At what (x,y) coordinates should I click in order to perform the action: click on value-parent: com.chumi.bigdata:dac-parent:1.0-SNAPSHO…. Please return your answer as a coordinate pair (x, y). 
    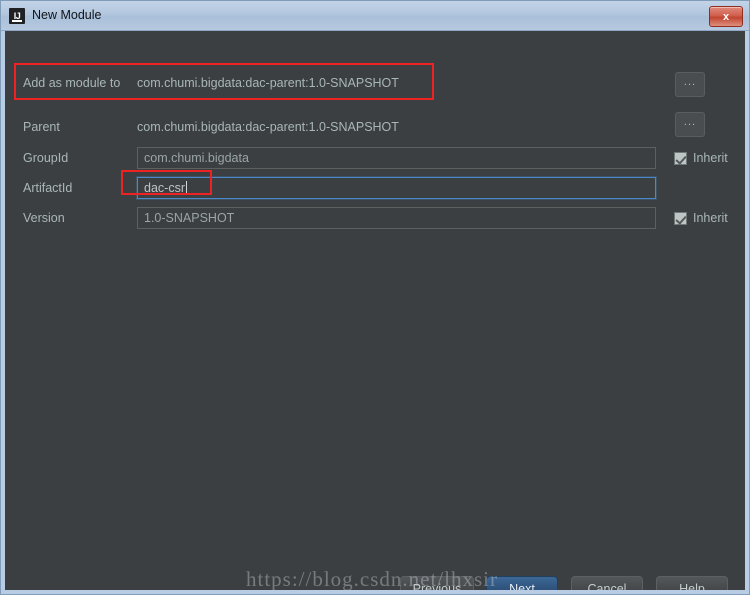
    Looking at the image, I should click on (268, 127).